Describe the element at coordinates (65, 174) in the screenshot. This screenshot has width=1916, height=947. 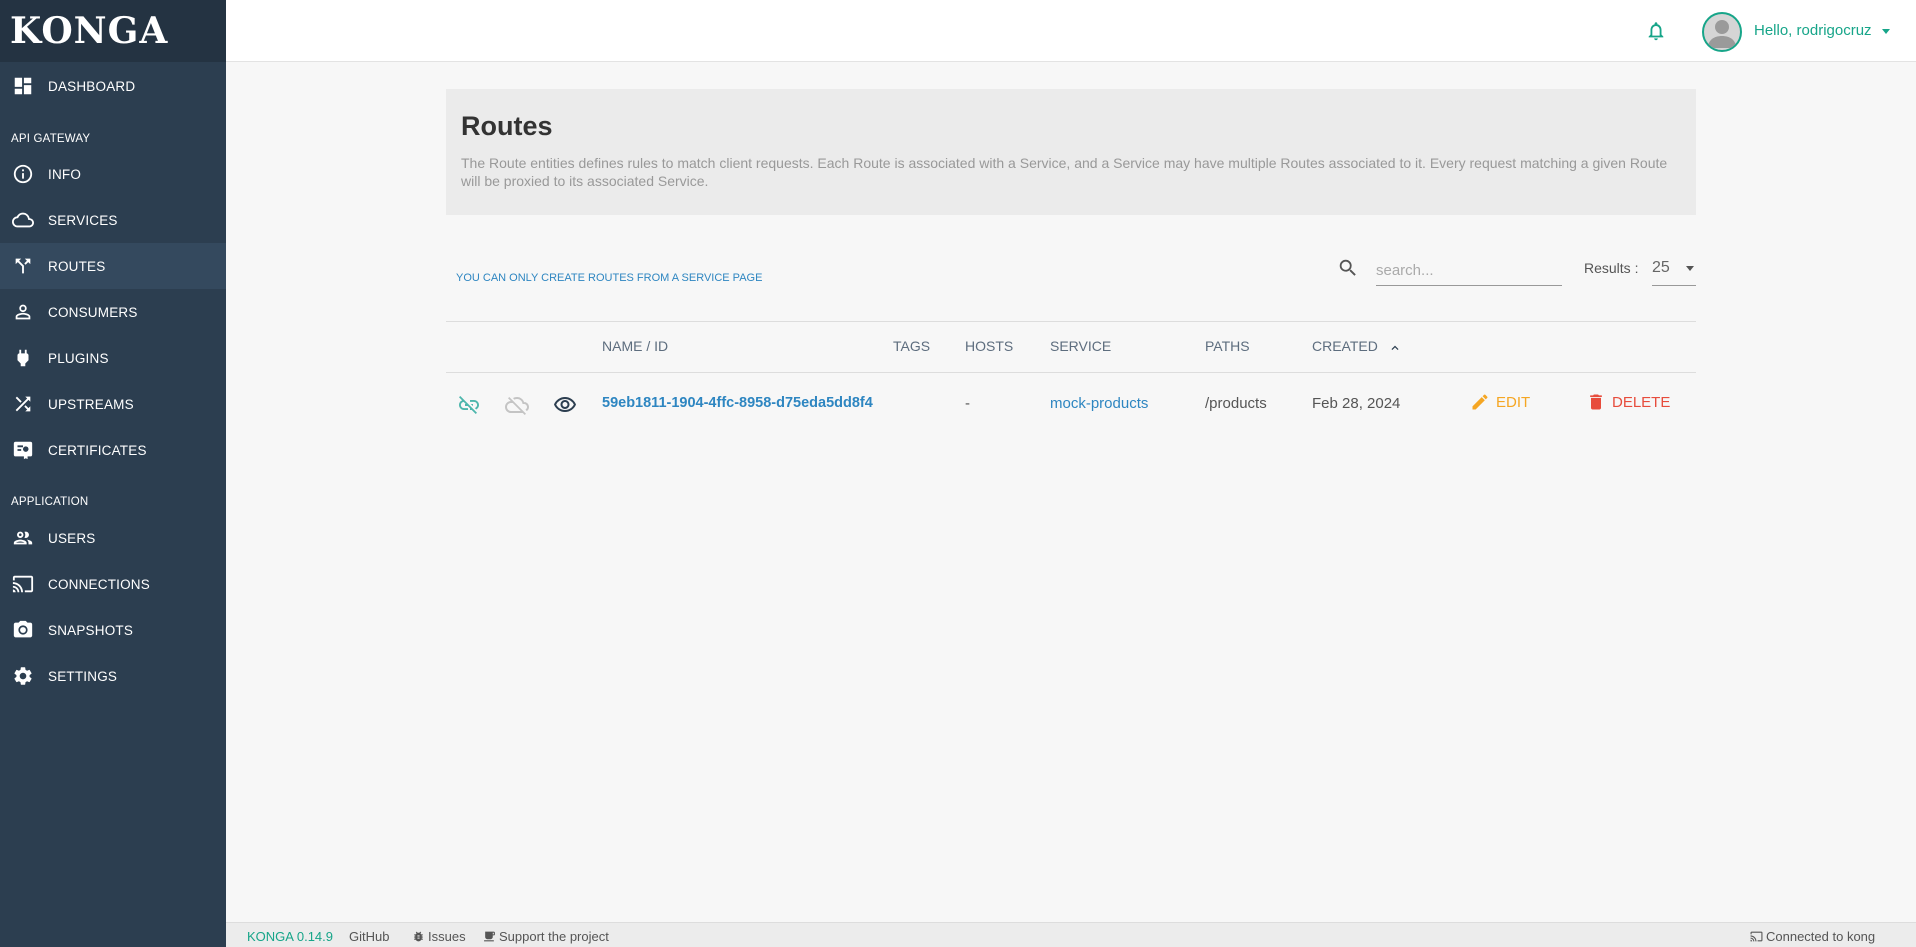
I see `sidebar-item-label: INFO` at that location.